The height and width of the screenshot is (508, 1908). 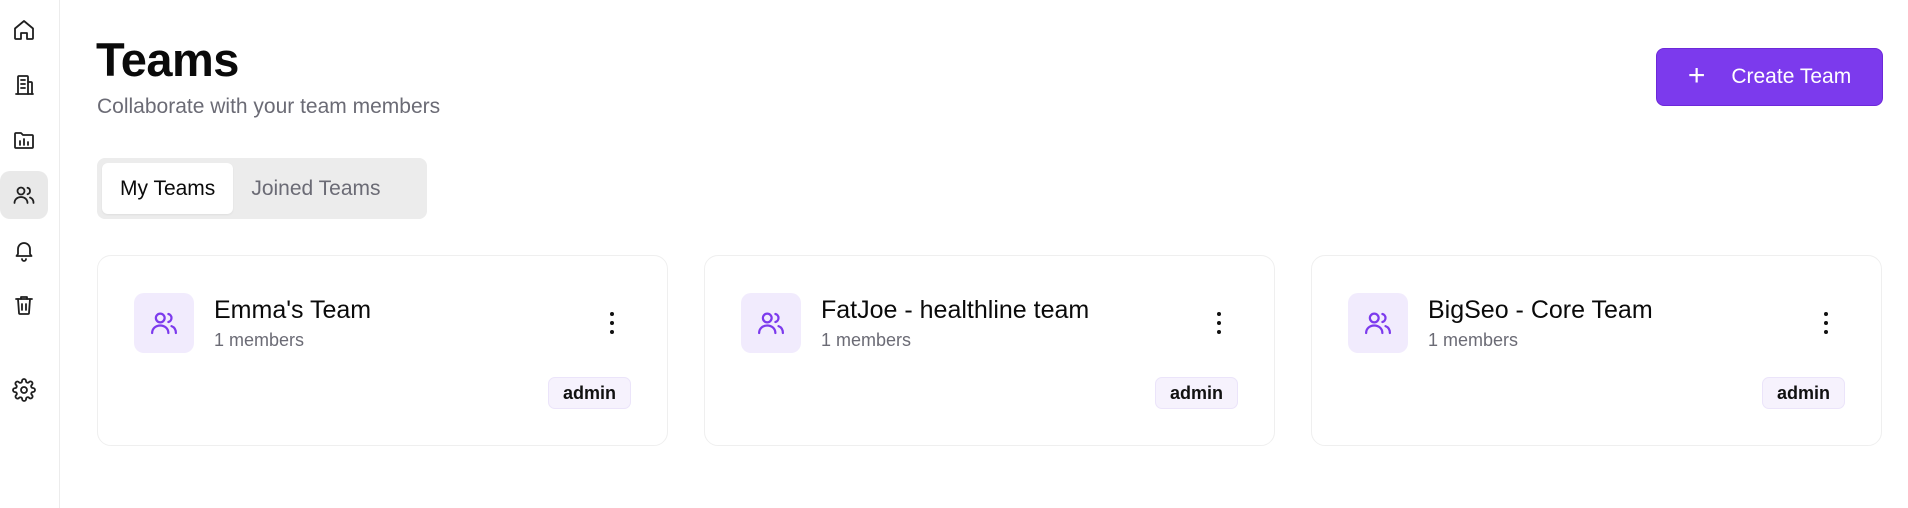 I want to click on home-icon, so click(x=24, y=30).